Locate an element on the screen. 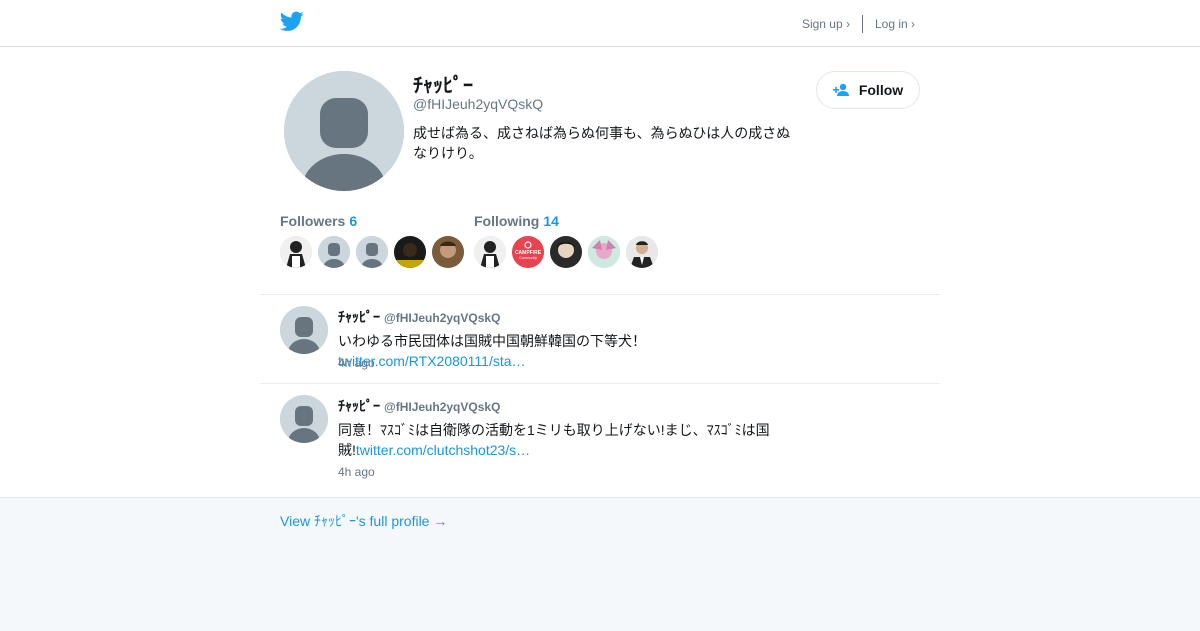  following-stat: Following 14 is located at coordinates (516, 221).